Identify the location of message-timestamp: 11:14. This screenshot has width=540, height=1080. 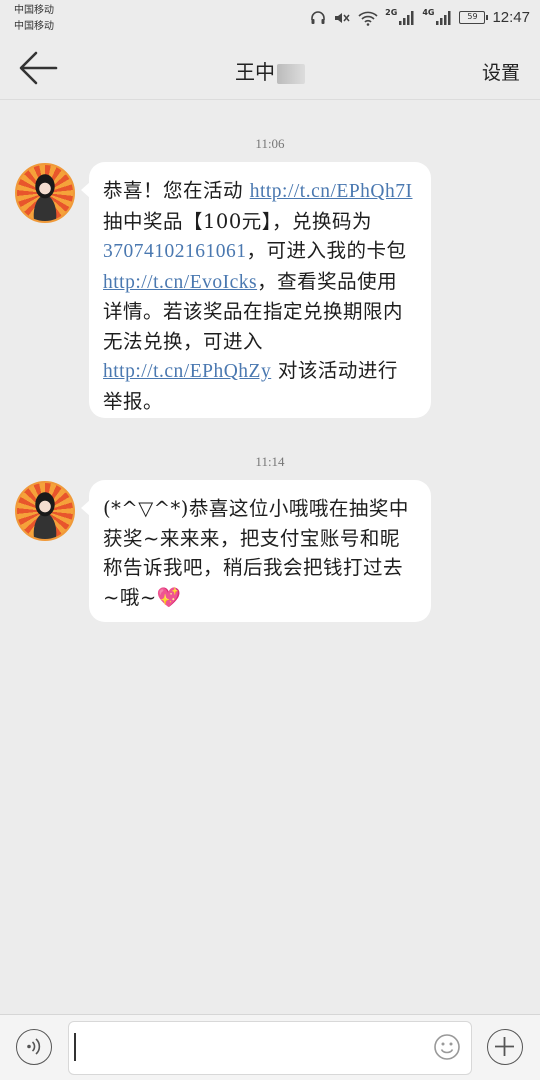
(270, 461).